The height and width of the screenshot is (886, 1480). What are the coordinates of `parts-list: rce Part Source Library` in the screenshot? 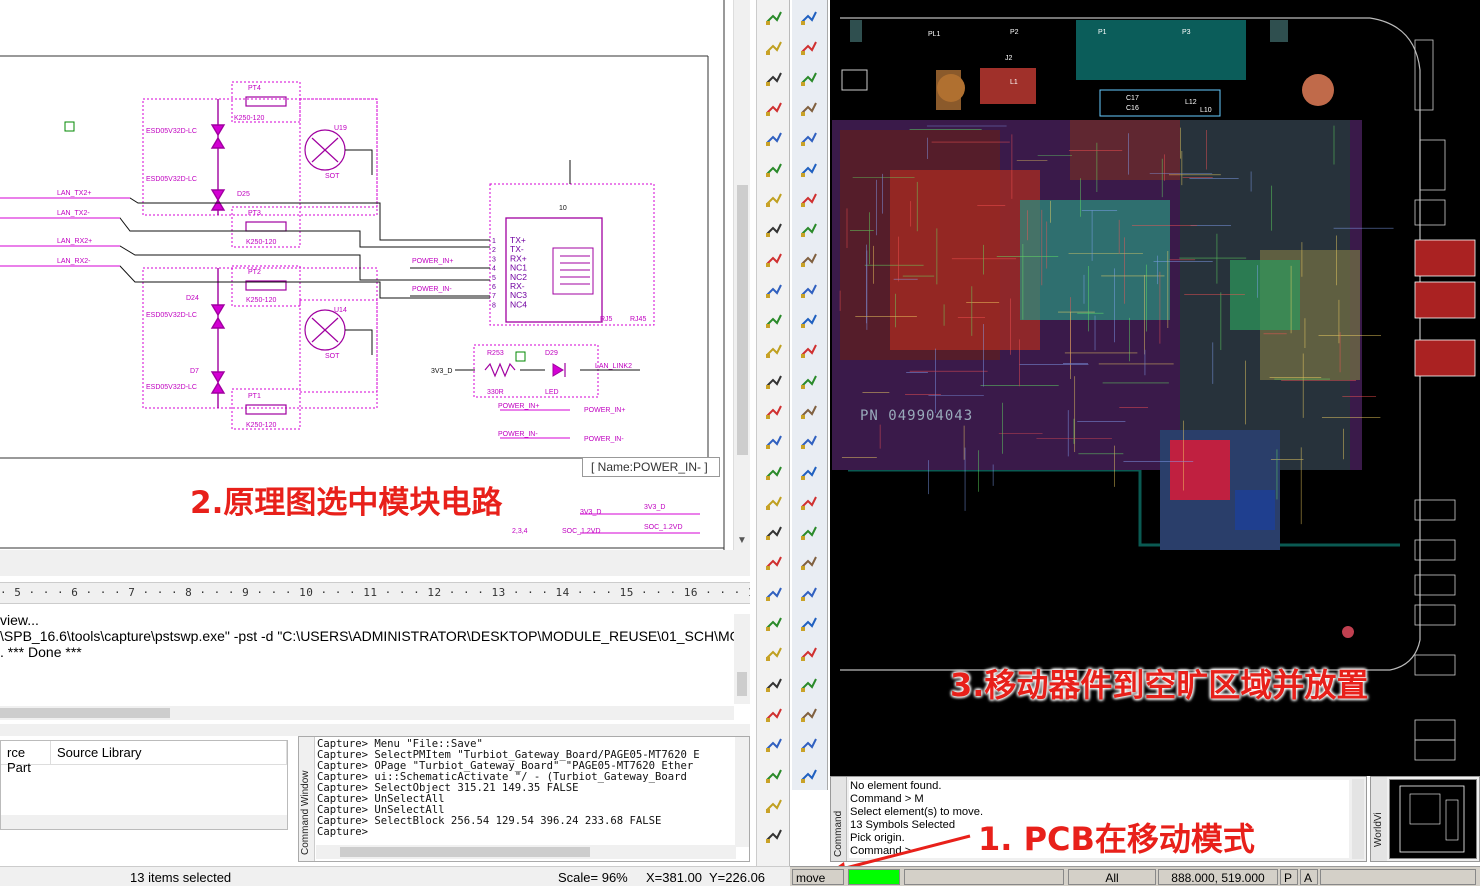 It's located at (144, 785).